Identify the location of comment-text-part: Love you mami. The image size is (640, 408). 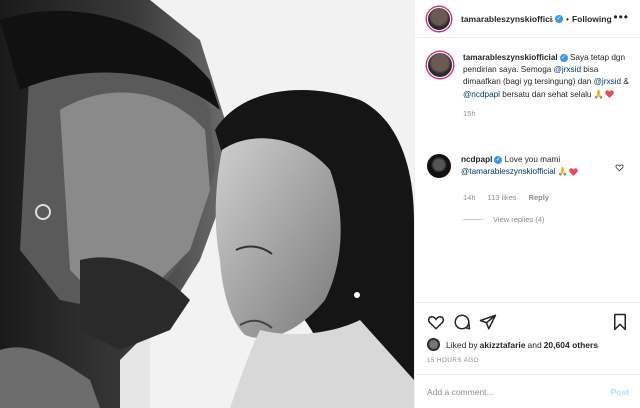
(532, 159).